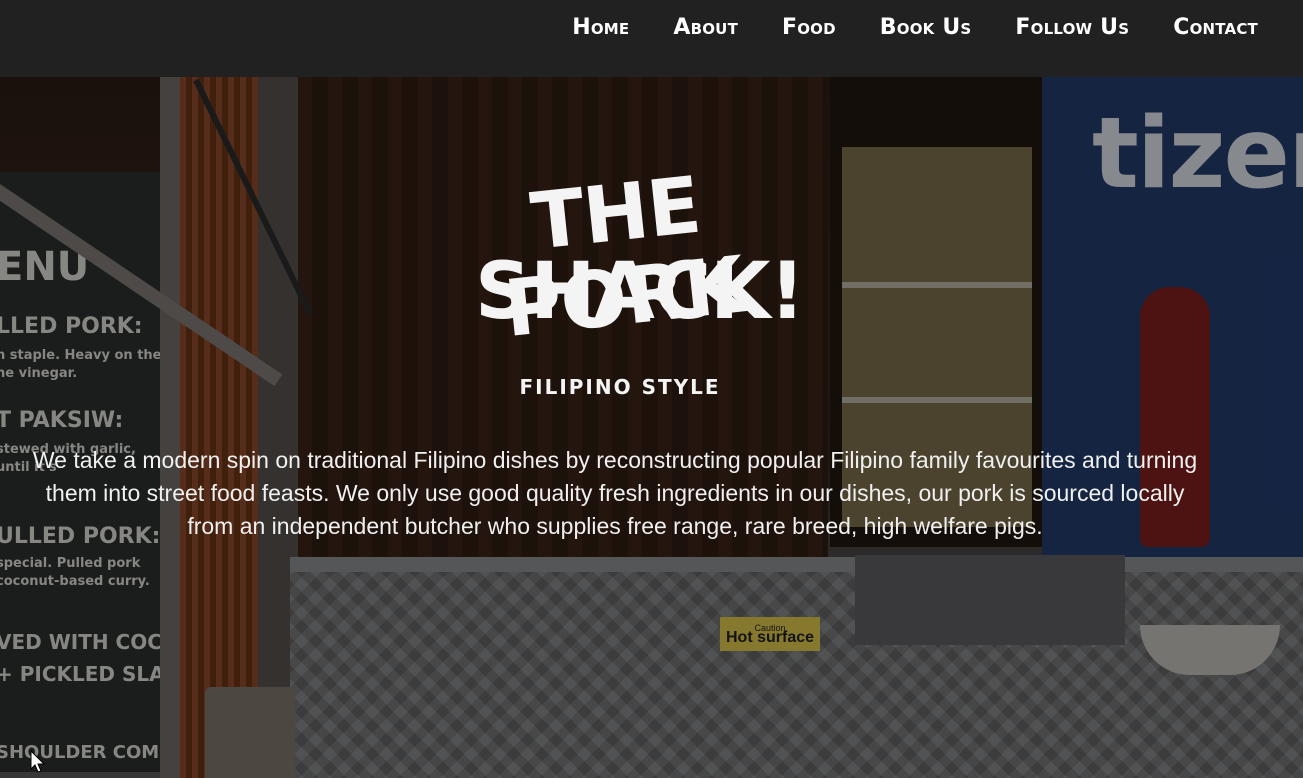 This screenshot has width=1303, height=778. What do you see at coordinates (1072, 28) in the screenshot?
I see `nav-follow-us-link: Follow Us` at bounding box center [1072, 28].